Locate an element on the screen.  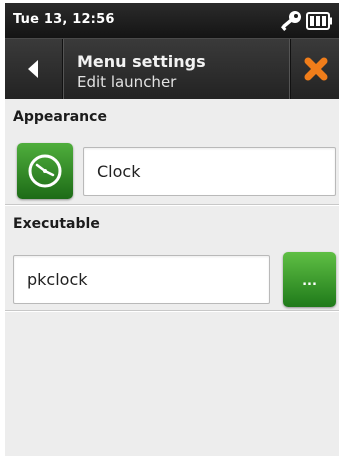
launcher-name-input is located at coordinates (209, 171).